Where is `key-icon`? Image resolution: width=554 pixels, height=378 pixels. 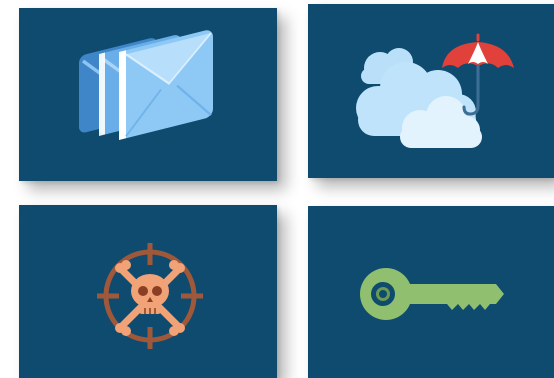
key-icon is located at coordinates (432, 294).